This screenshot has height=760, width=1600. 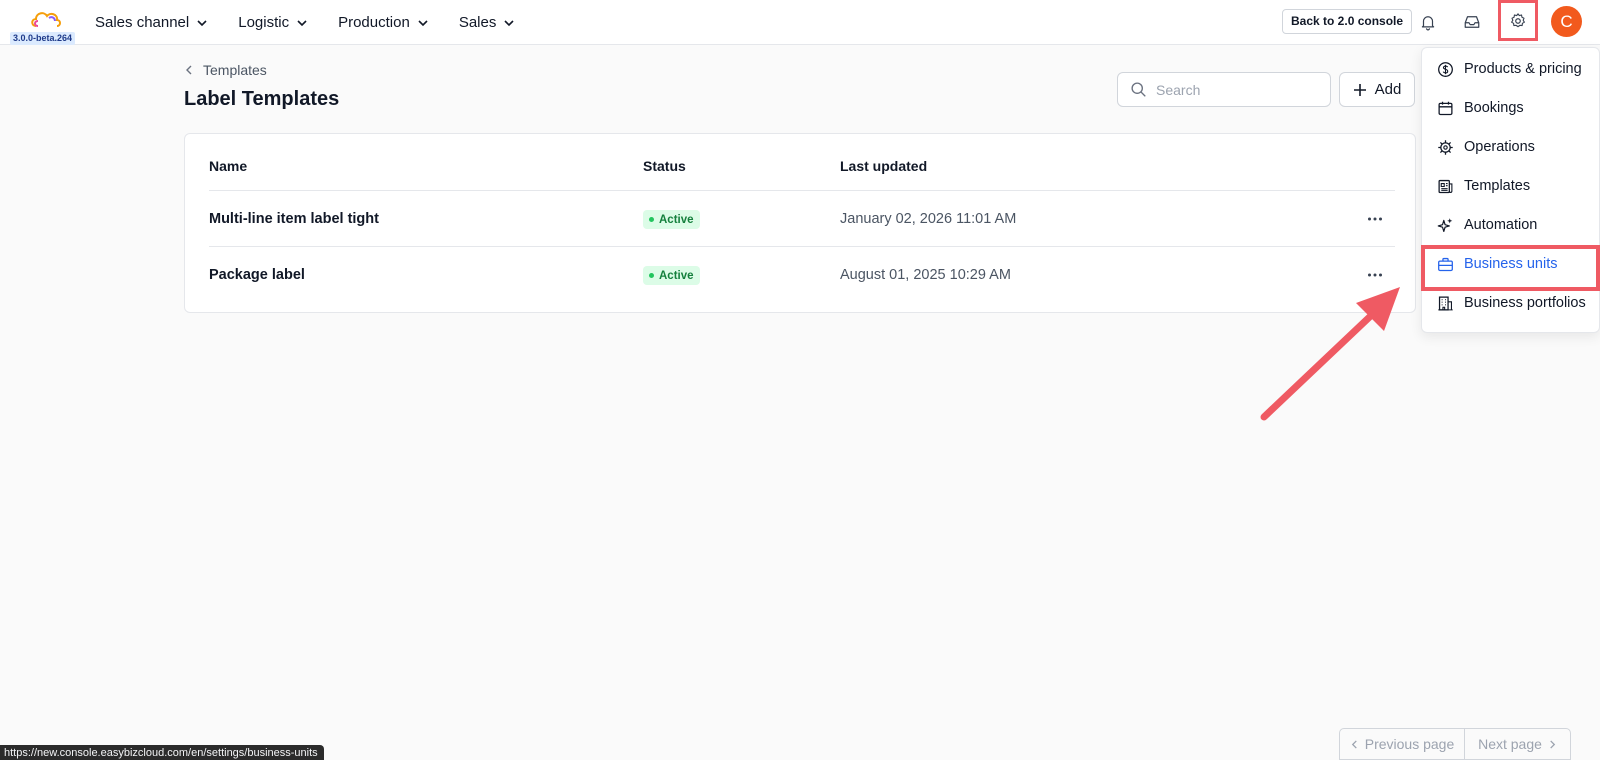 What do you see at coordinates (1566, 21) in the screenshot?
I see `user-avatar: C` at bounding box center [1566, 21].